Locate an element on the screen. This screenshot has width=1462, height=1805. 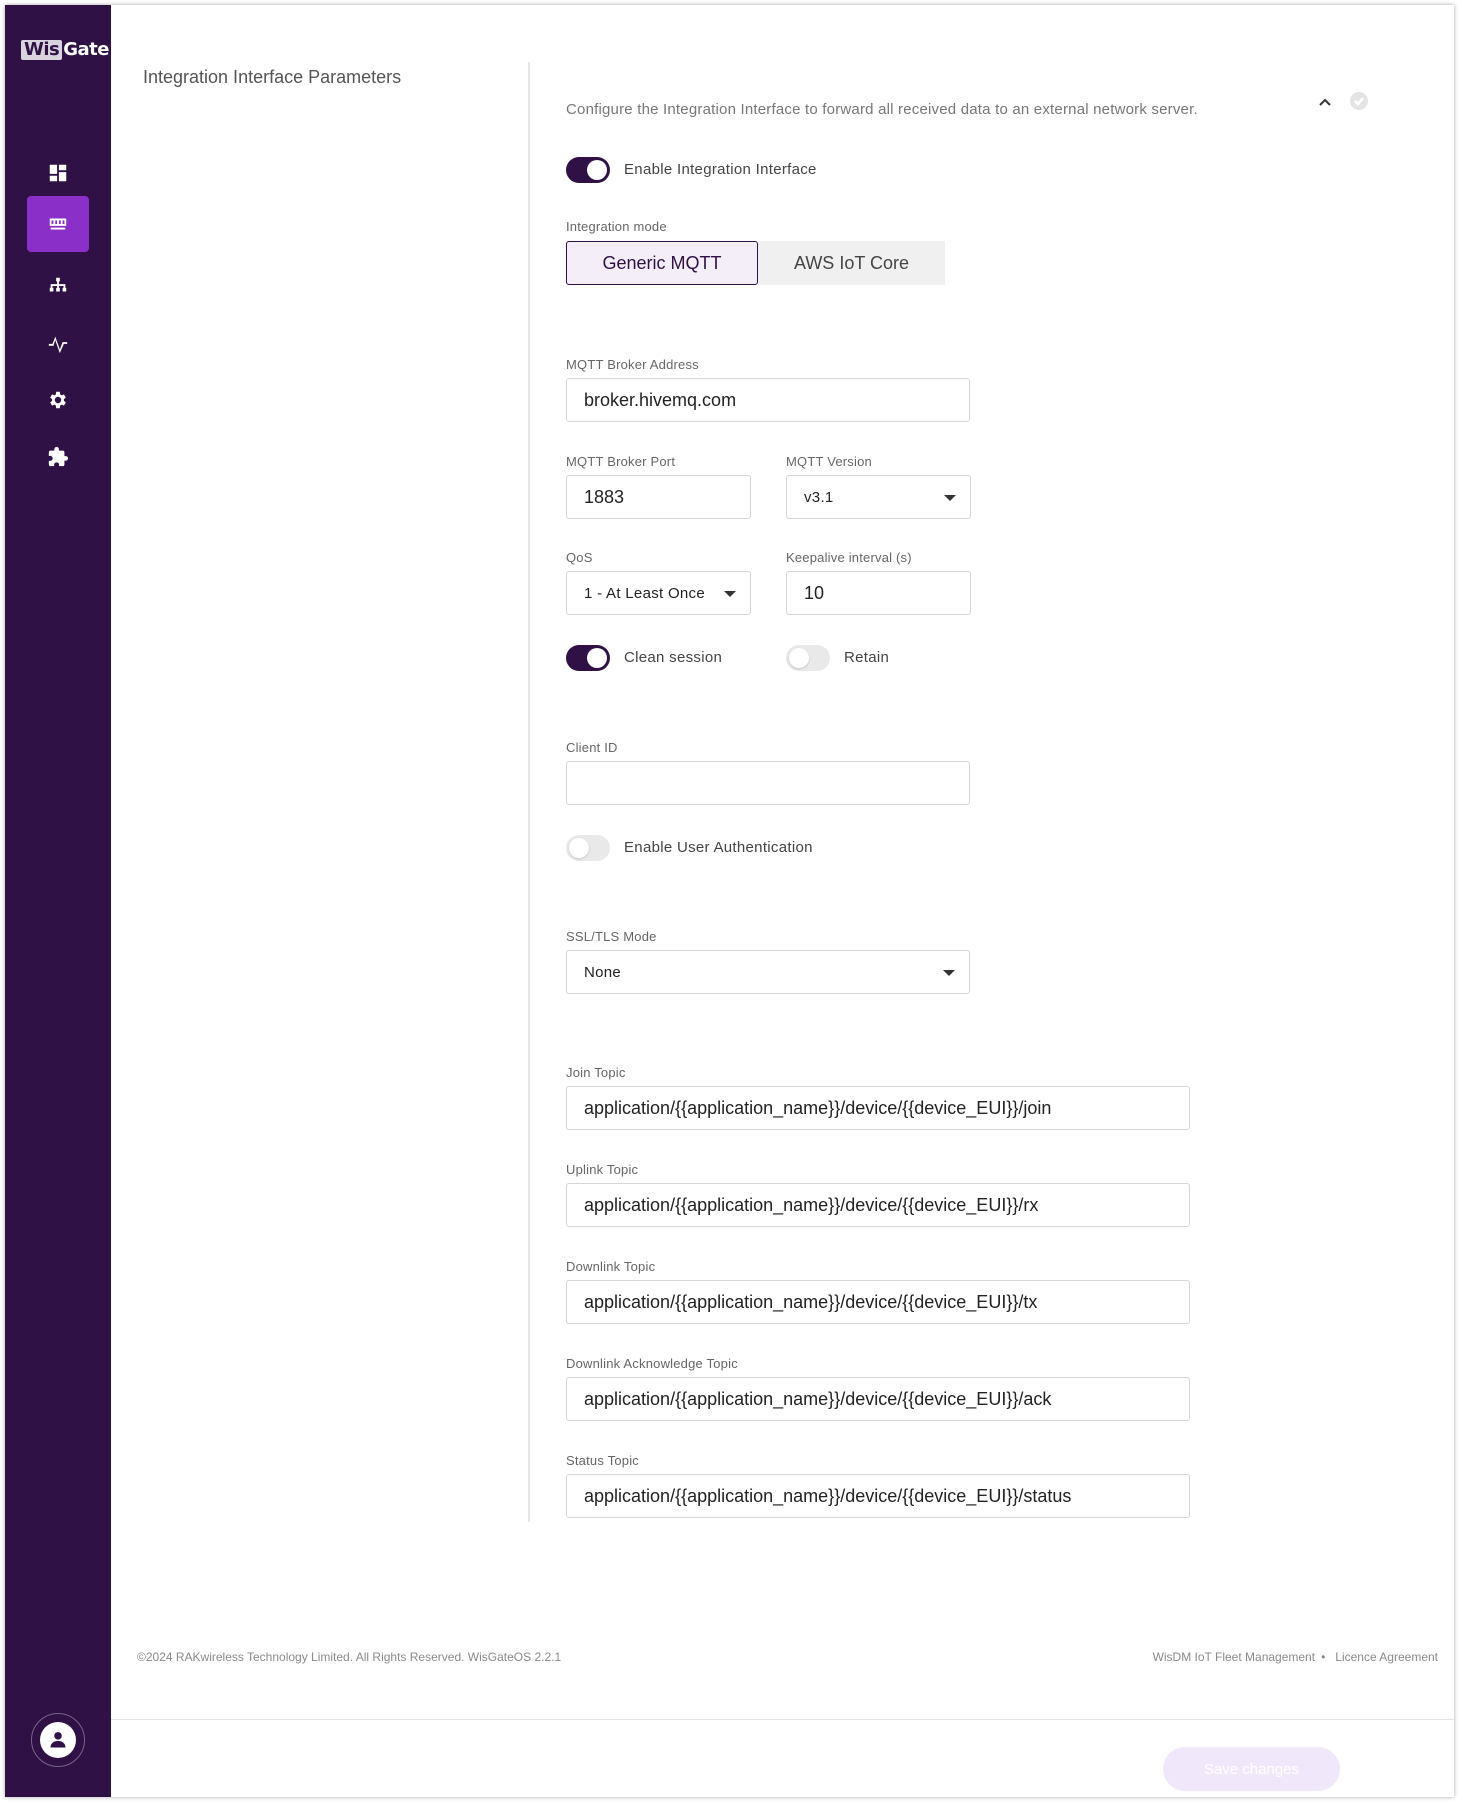
user-avatar-button is located at coordinates (58, 1740).